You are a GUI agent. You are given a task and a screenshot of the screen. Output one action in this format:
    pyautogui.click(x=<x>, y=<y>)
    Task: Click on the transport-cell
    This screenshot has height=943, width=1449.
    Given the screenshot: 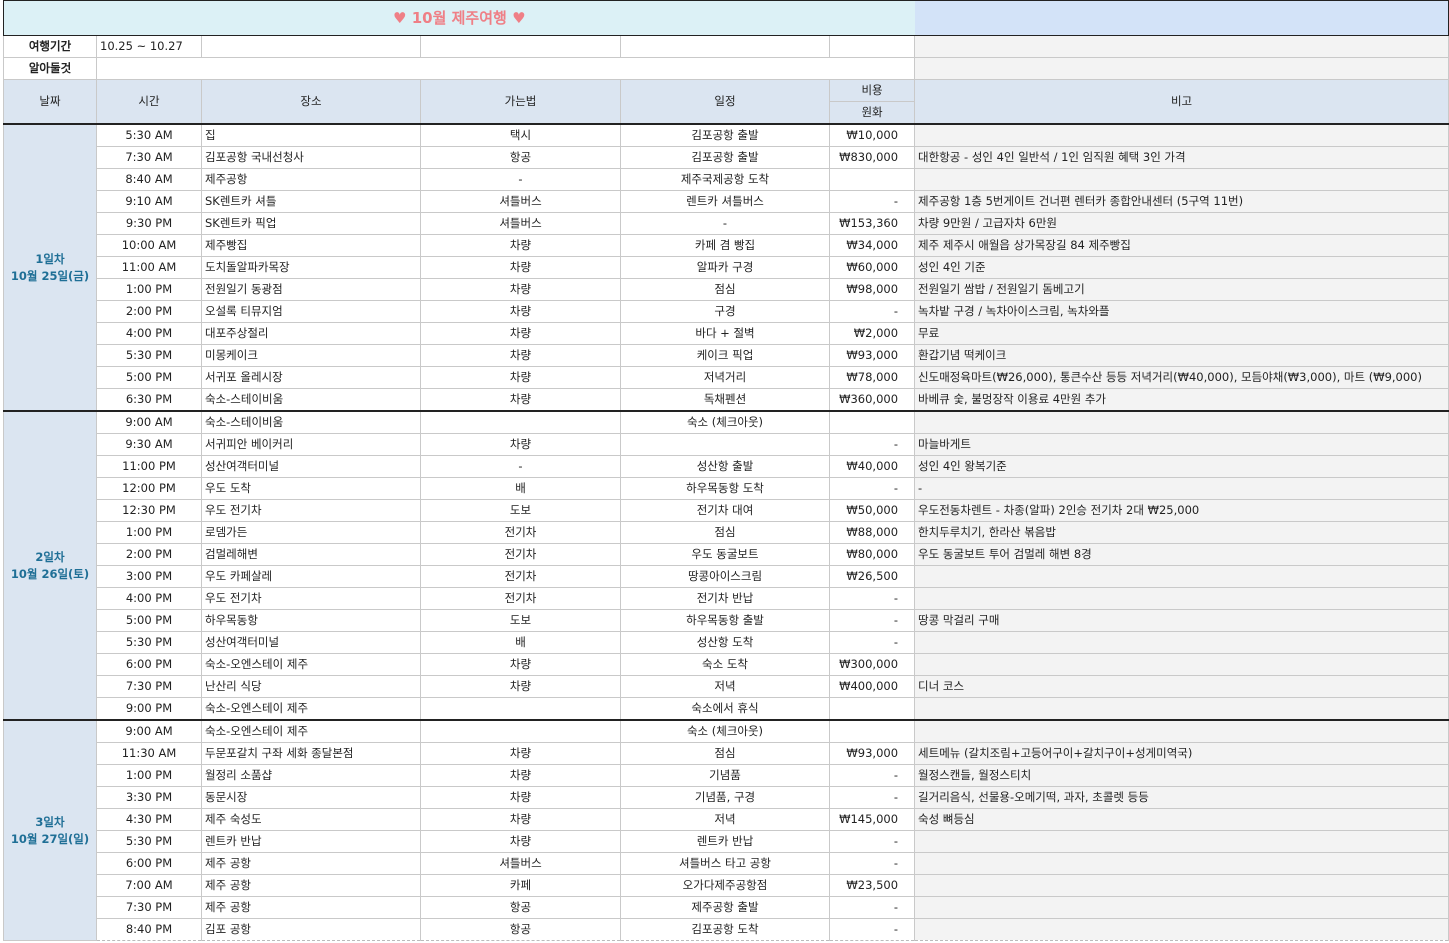 What is the action you would take?
    pyautogui.click(x=520, y=422)
    